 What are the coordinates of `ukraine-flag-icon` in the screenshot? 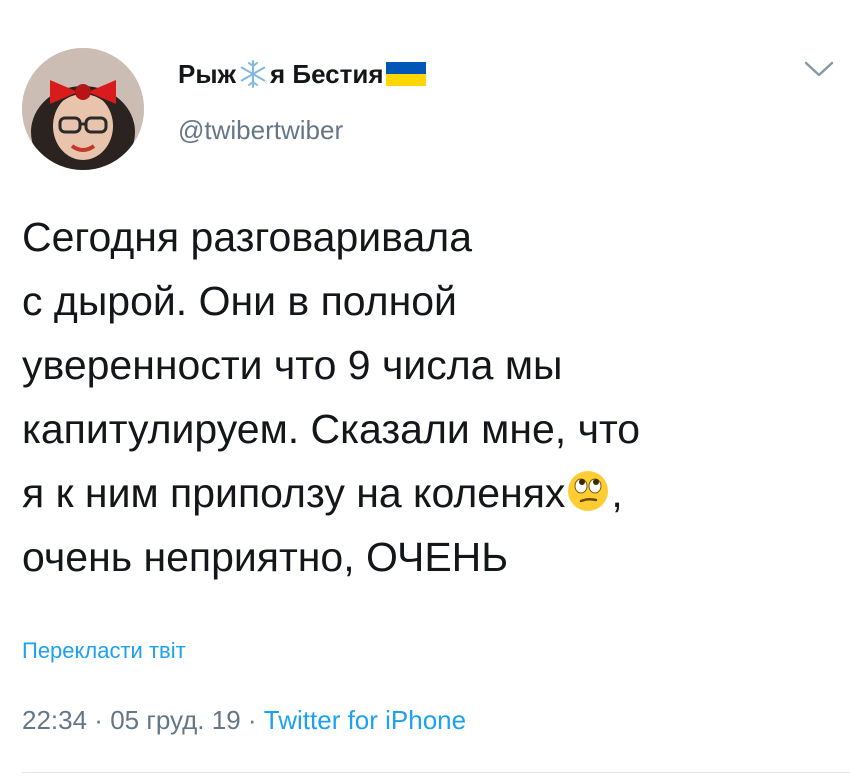 It's located at (405, 74).